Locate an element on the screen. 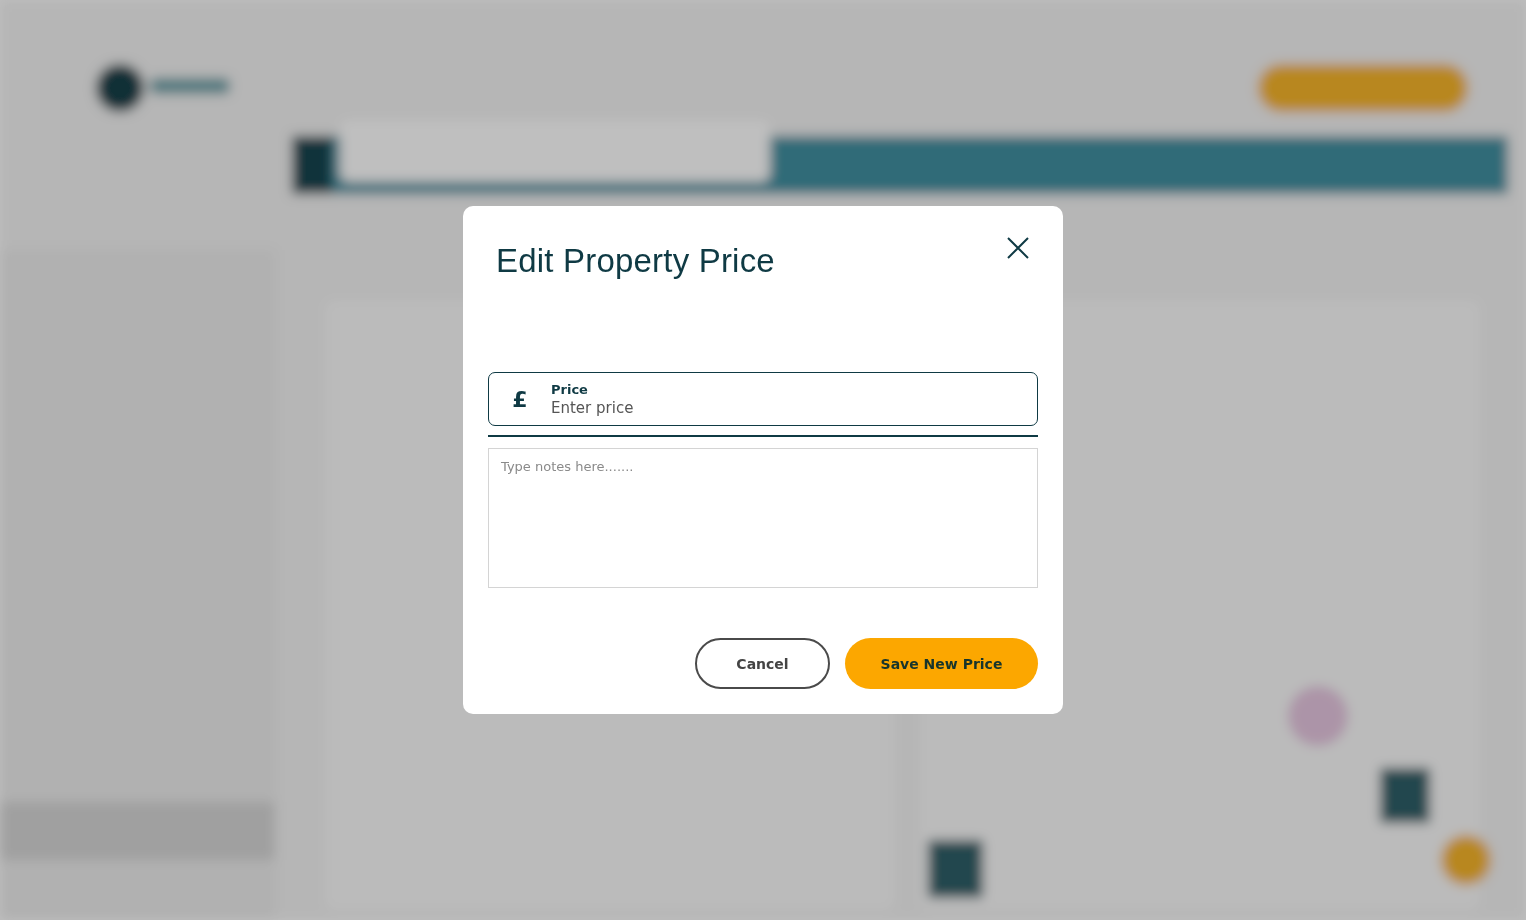 The width and height of the screenshot is (1526, 920). dialog-title: Edit Property Price is located at coordinates (635, 261).